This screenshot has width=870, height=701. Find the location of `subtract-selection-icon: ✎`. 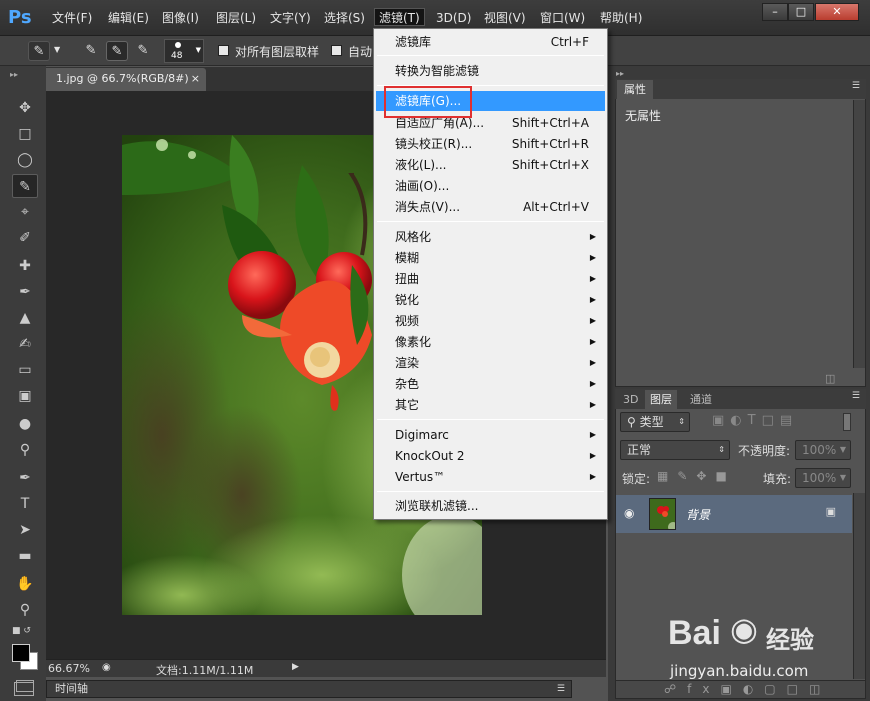

subtract-selection-icon: ✎ is located at coordinates (143, 51).